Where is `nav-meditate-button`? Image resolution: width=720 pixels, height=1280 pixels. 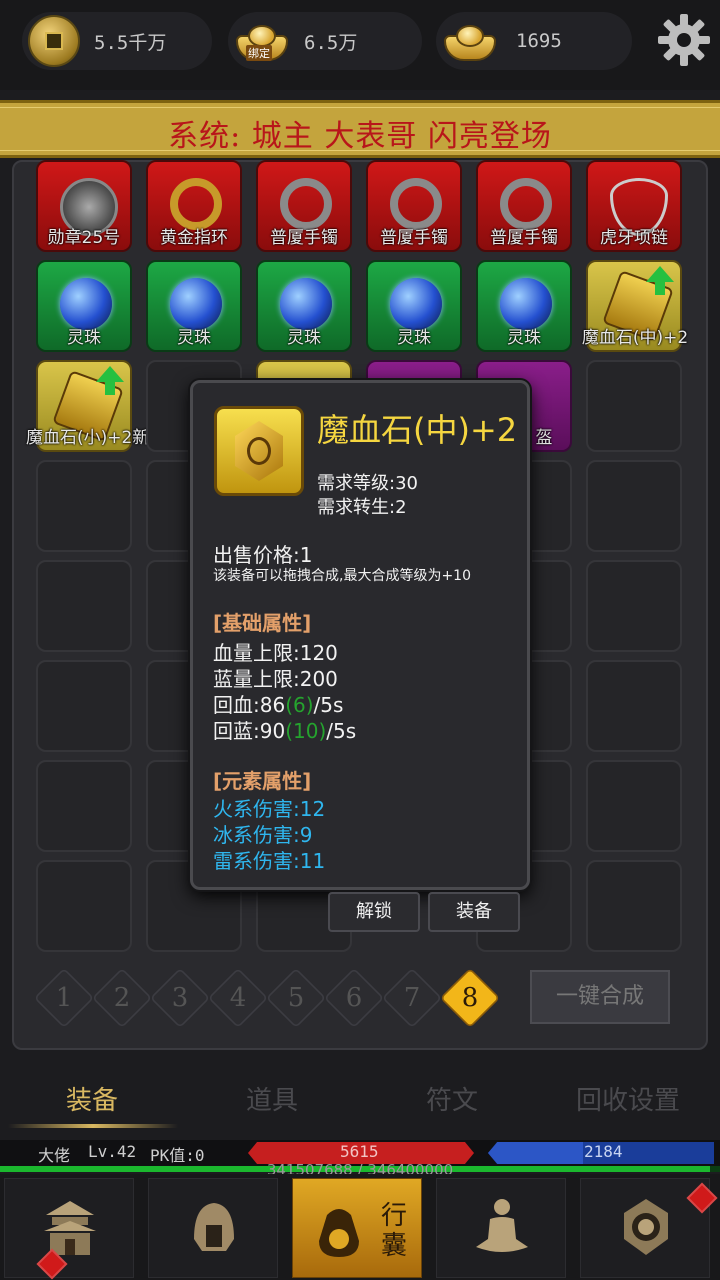
nav-meditate-button is located at coordinates (501, 1228).